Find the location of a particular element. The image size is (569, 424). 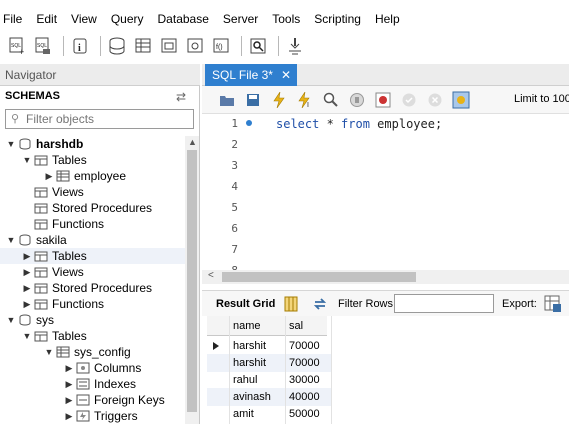

editor-horizontal-scrollbar: < is located at coordinates (385, 277).